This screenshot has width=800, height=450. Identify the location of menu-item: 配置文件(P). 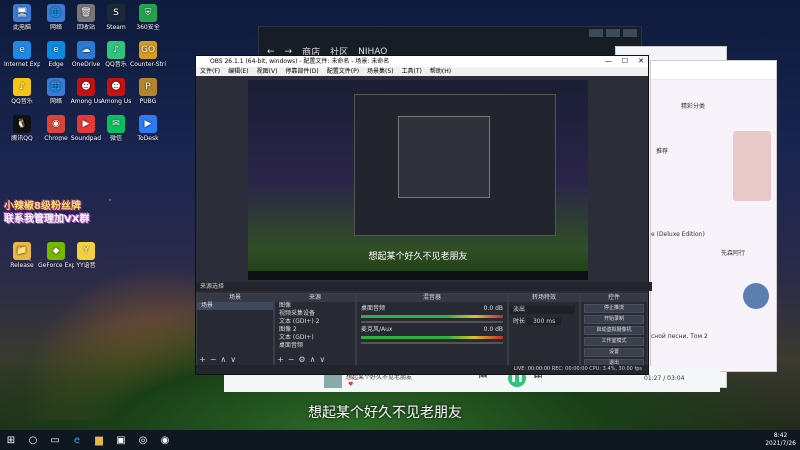
(343, 71).